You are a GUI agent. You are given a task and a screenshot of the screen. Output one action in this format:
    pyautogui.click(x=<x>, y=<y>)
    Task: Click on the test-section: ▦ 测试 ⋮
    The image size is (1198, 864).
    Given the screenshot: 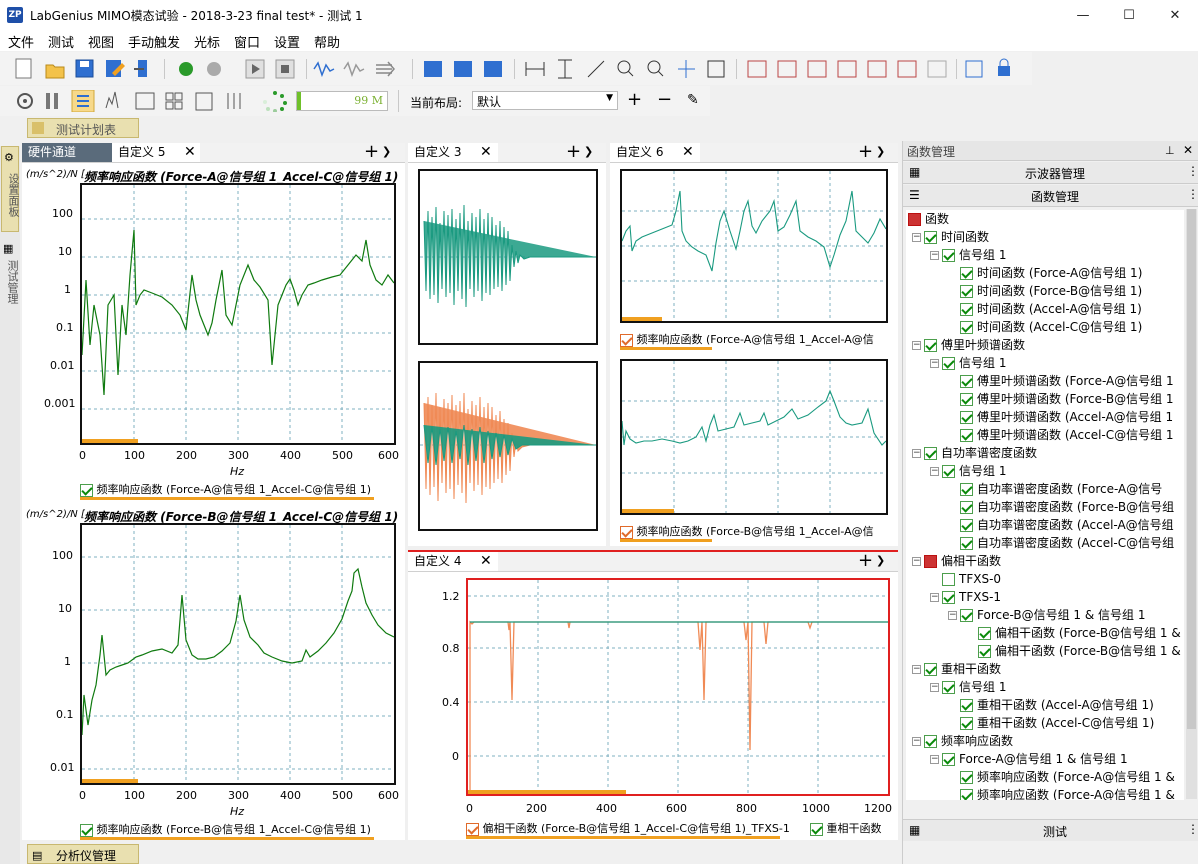 What is the action you would take?
    pyautogui.click(x=1050, y=830)
    